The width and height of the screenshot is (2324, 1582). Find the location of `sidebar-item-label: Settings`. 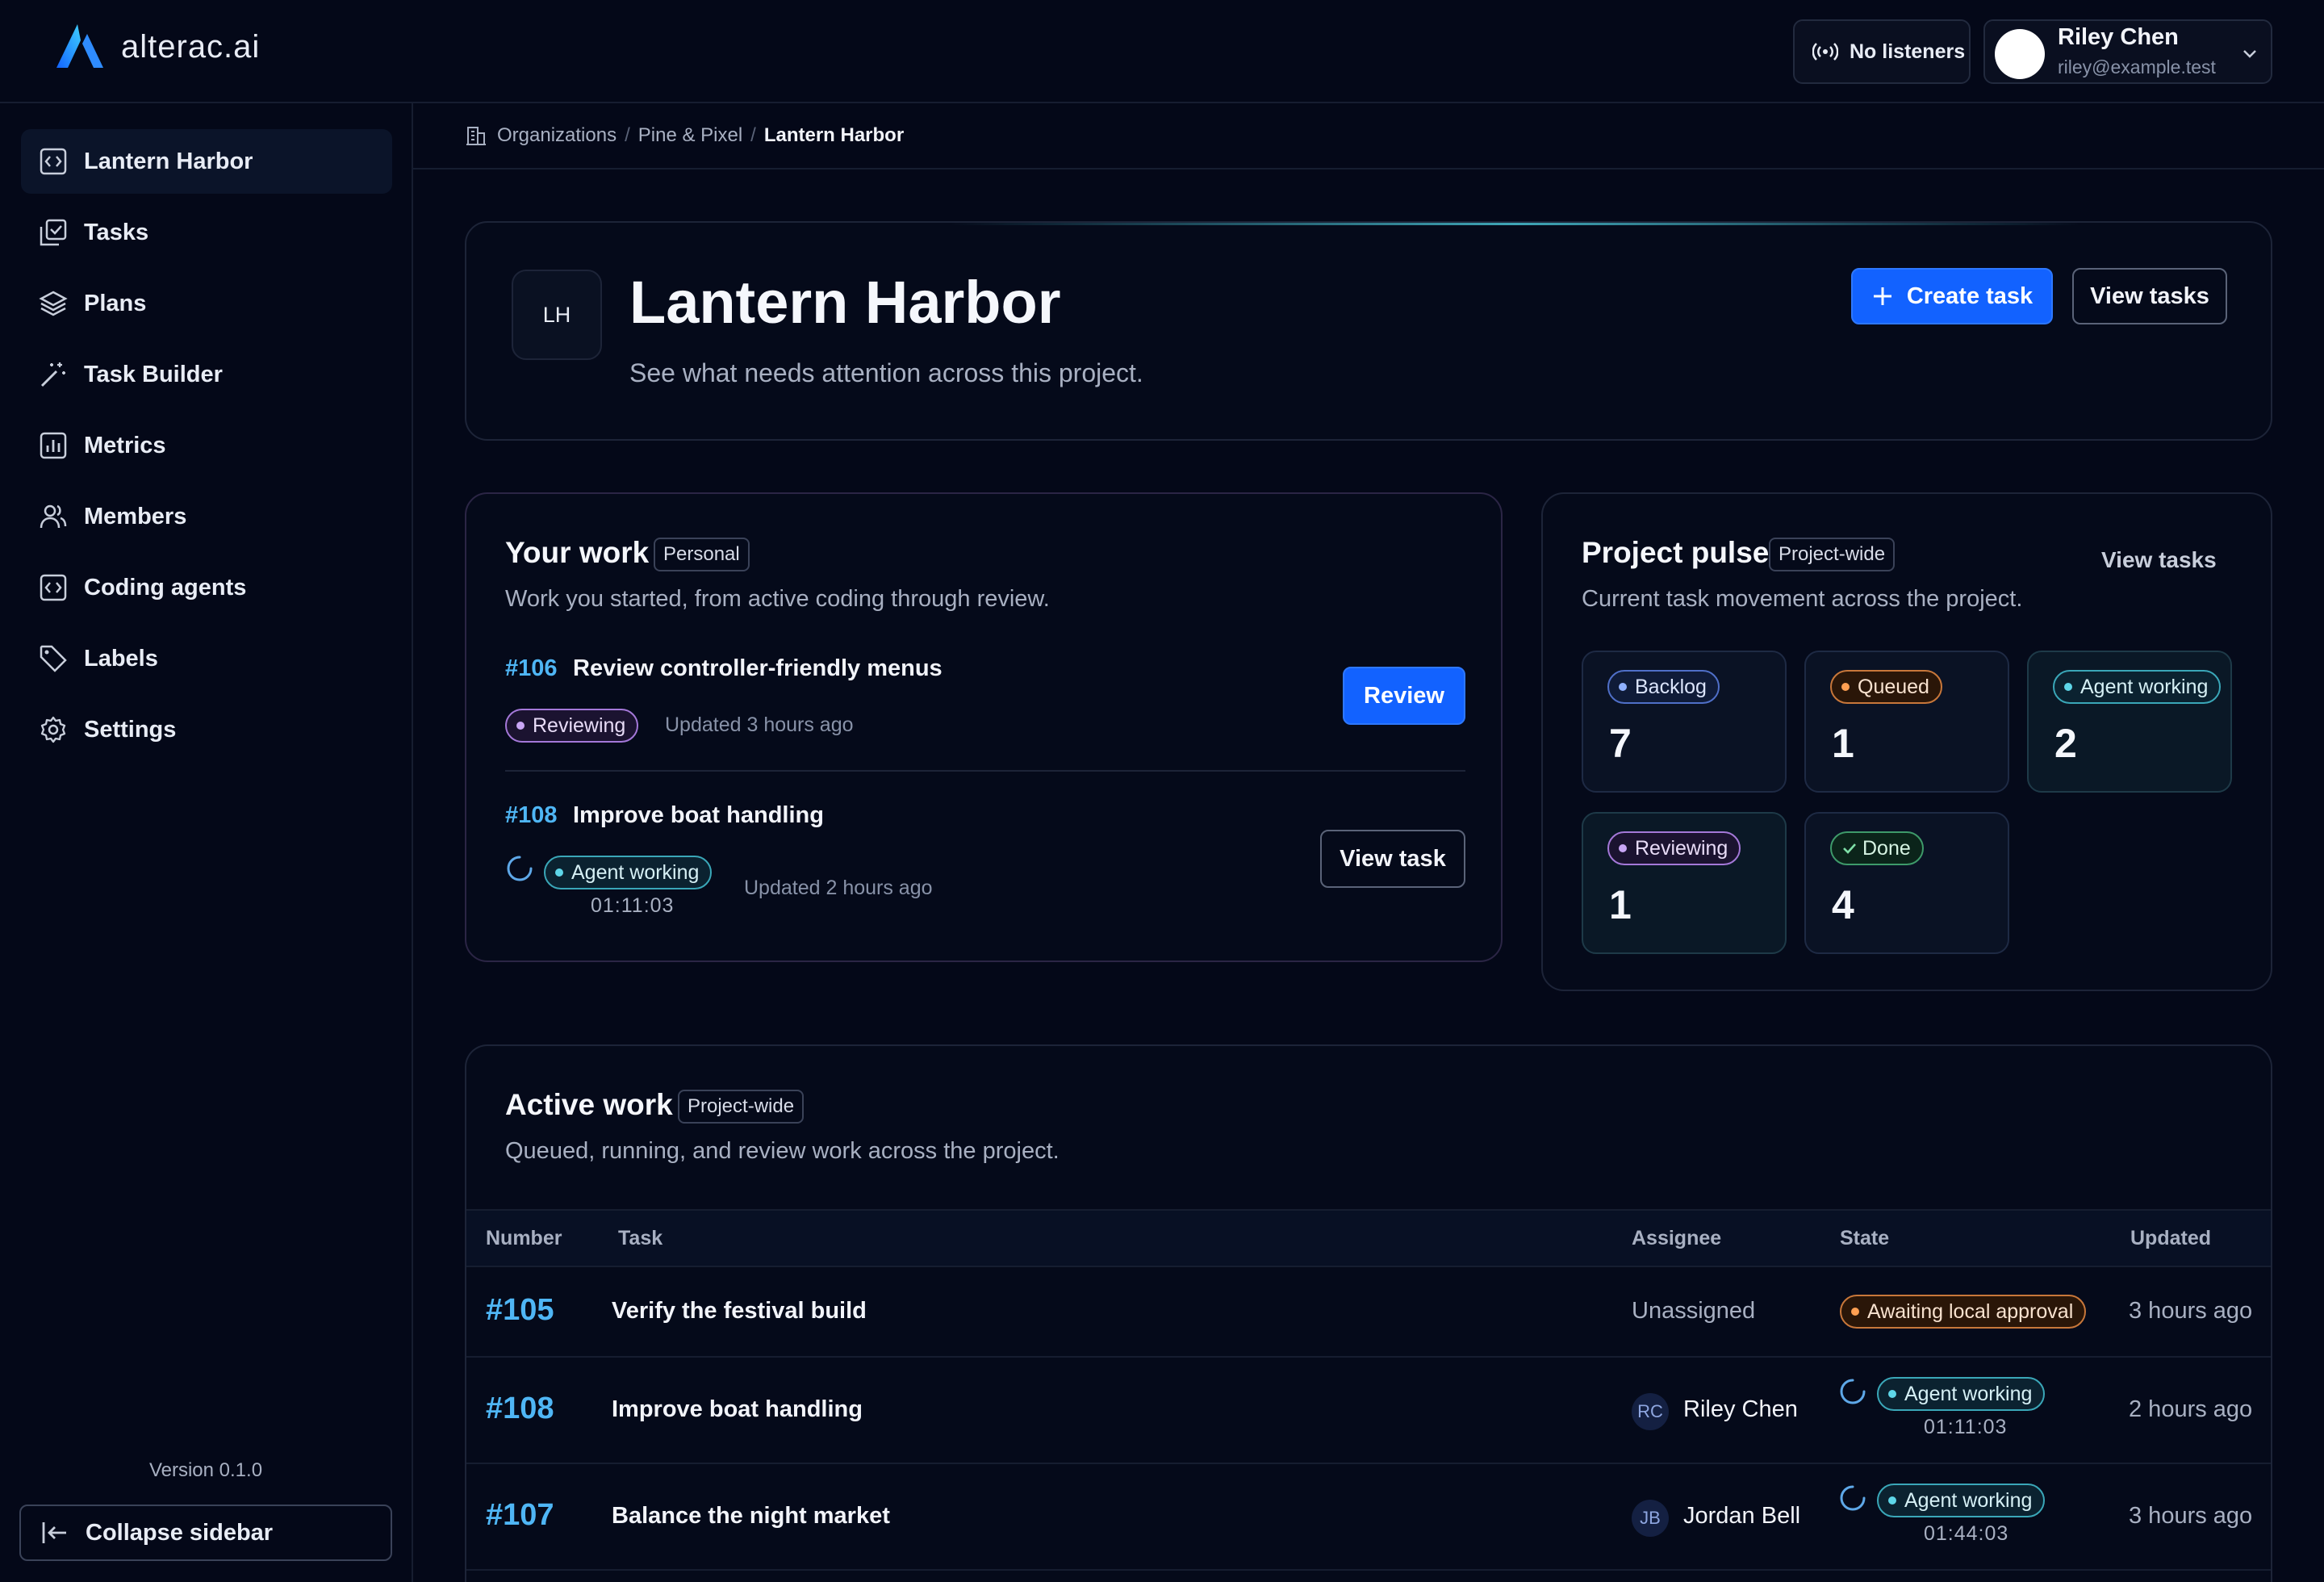

sidebar-item-label: Settings is located at coordinates (130, 729).